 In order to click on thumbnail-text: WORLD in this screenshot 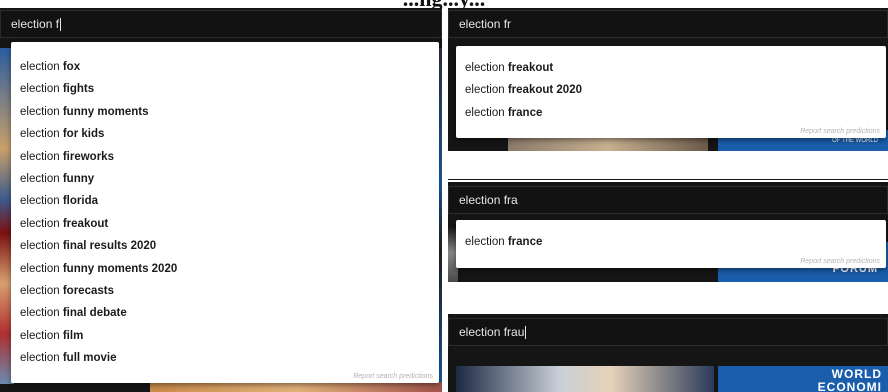, I will do `click(856, 374)`.